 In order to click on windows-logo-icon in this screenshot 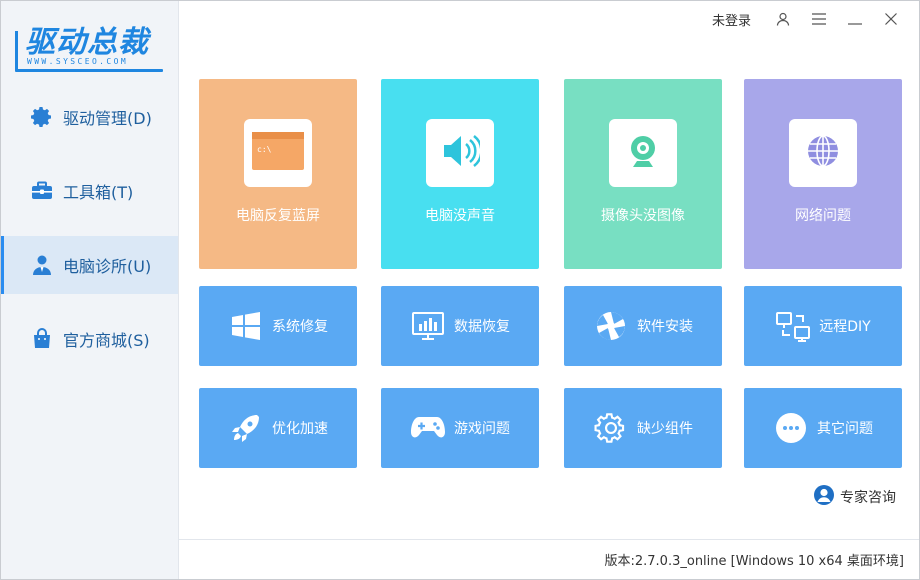, I will do `click(246, 326)`.